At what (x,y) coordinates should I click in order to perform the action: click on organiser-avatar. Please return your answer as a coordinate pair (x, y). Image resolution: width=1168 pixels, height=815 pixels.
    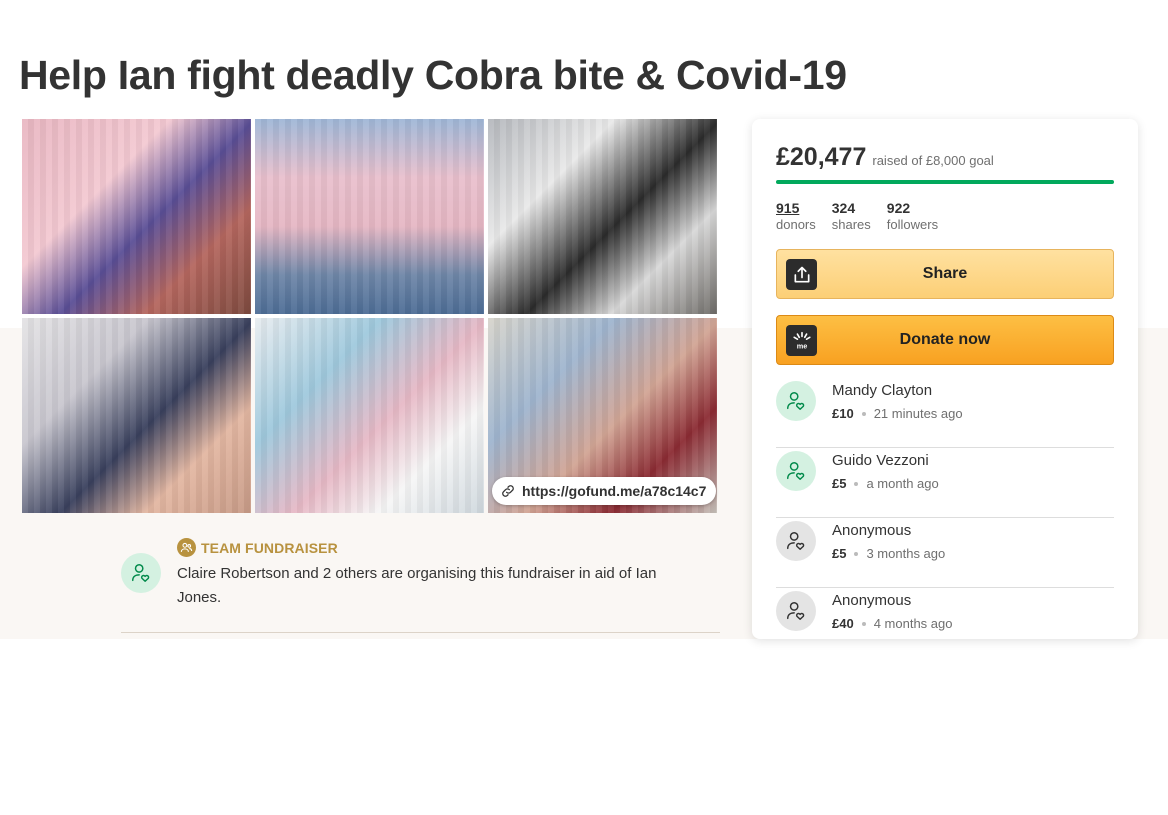
    Looking at the image, I should click on (141, 573).